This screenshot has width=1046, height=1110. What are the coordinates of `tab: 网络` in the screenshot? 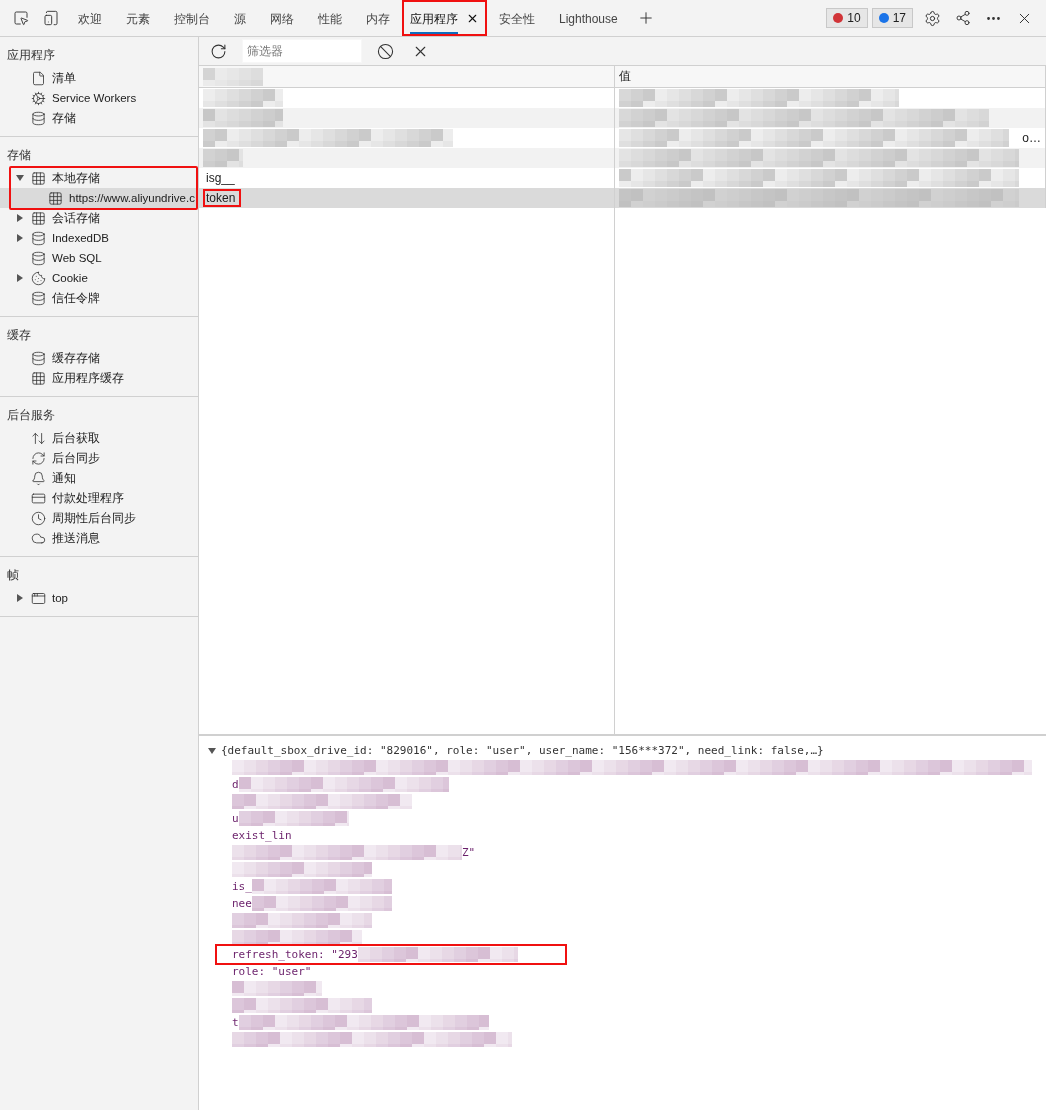 It's located at (282, 18).